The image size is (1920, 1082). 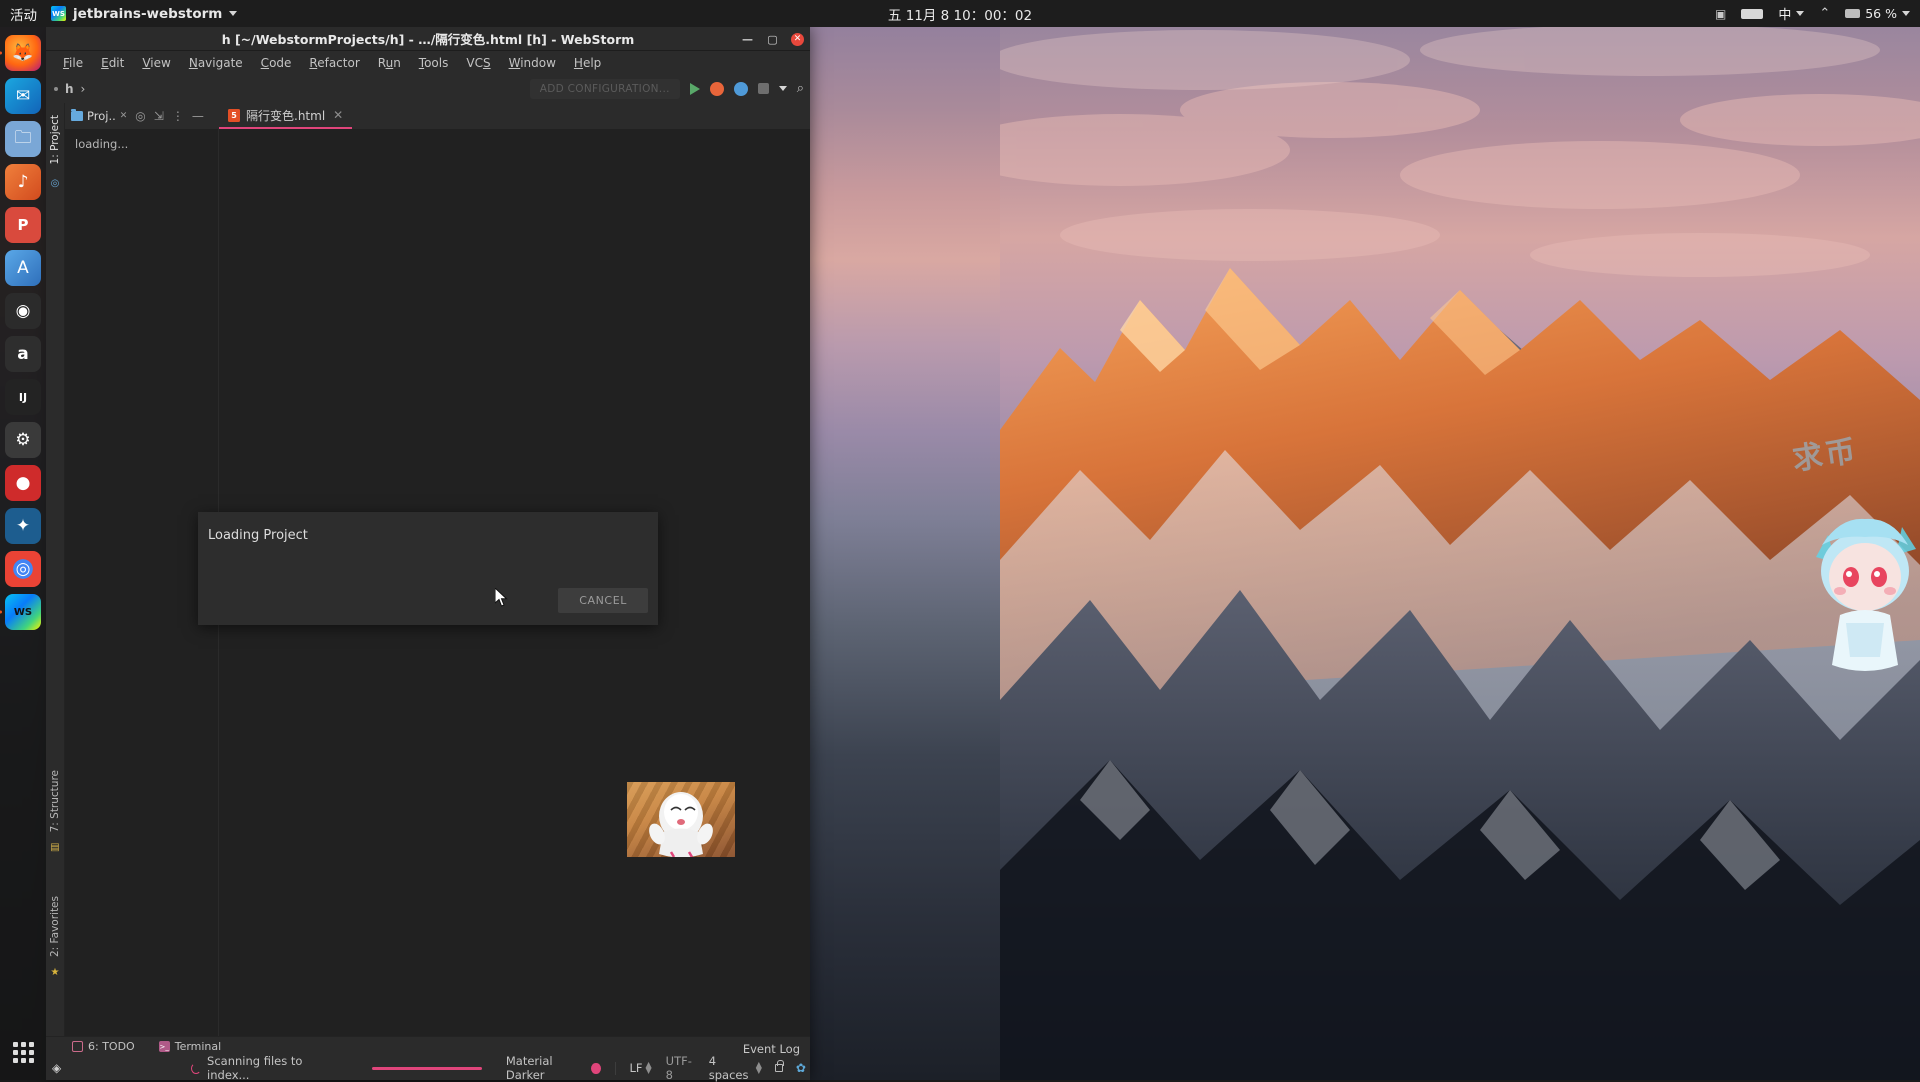 What do you see at coordinates (1824, 13) in the screenshot?
I see `wifi-icon: ⌃` at bounding box center [1824, 13].